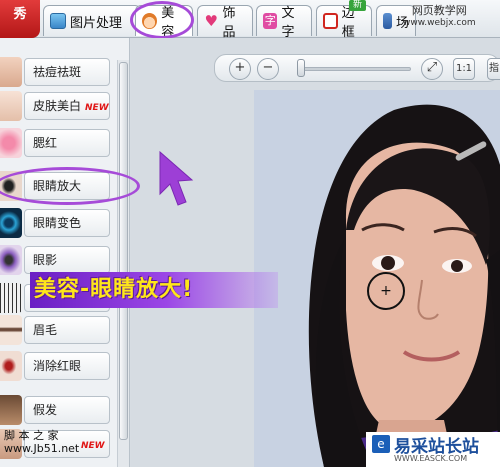 This screenshot has width=500, height=467. I want to click on watermark-top: 网页教学网 www.webjx.com, so click(439, 17).